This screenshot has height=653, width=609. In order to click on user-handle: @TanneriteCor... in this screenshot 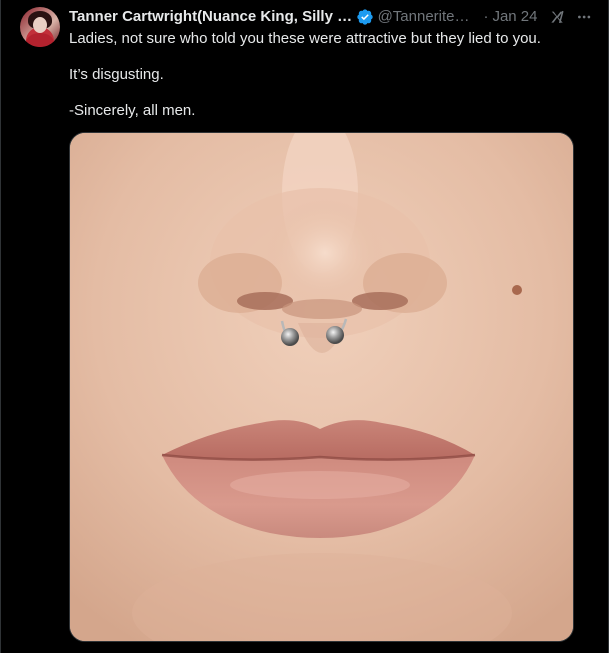, I will do `click(429, 17)`.